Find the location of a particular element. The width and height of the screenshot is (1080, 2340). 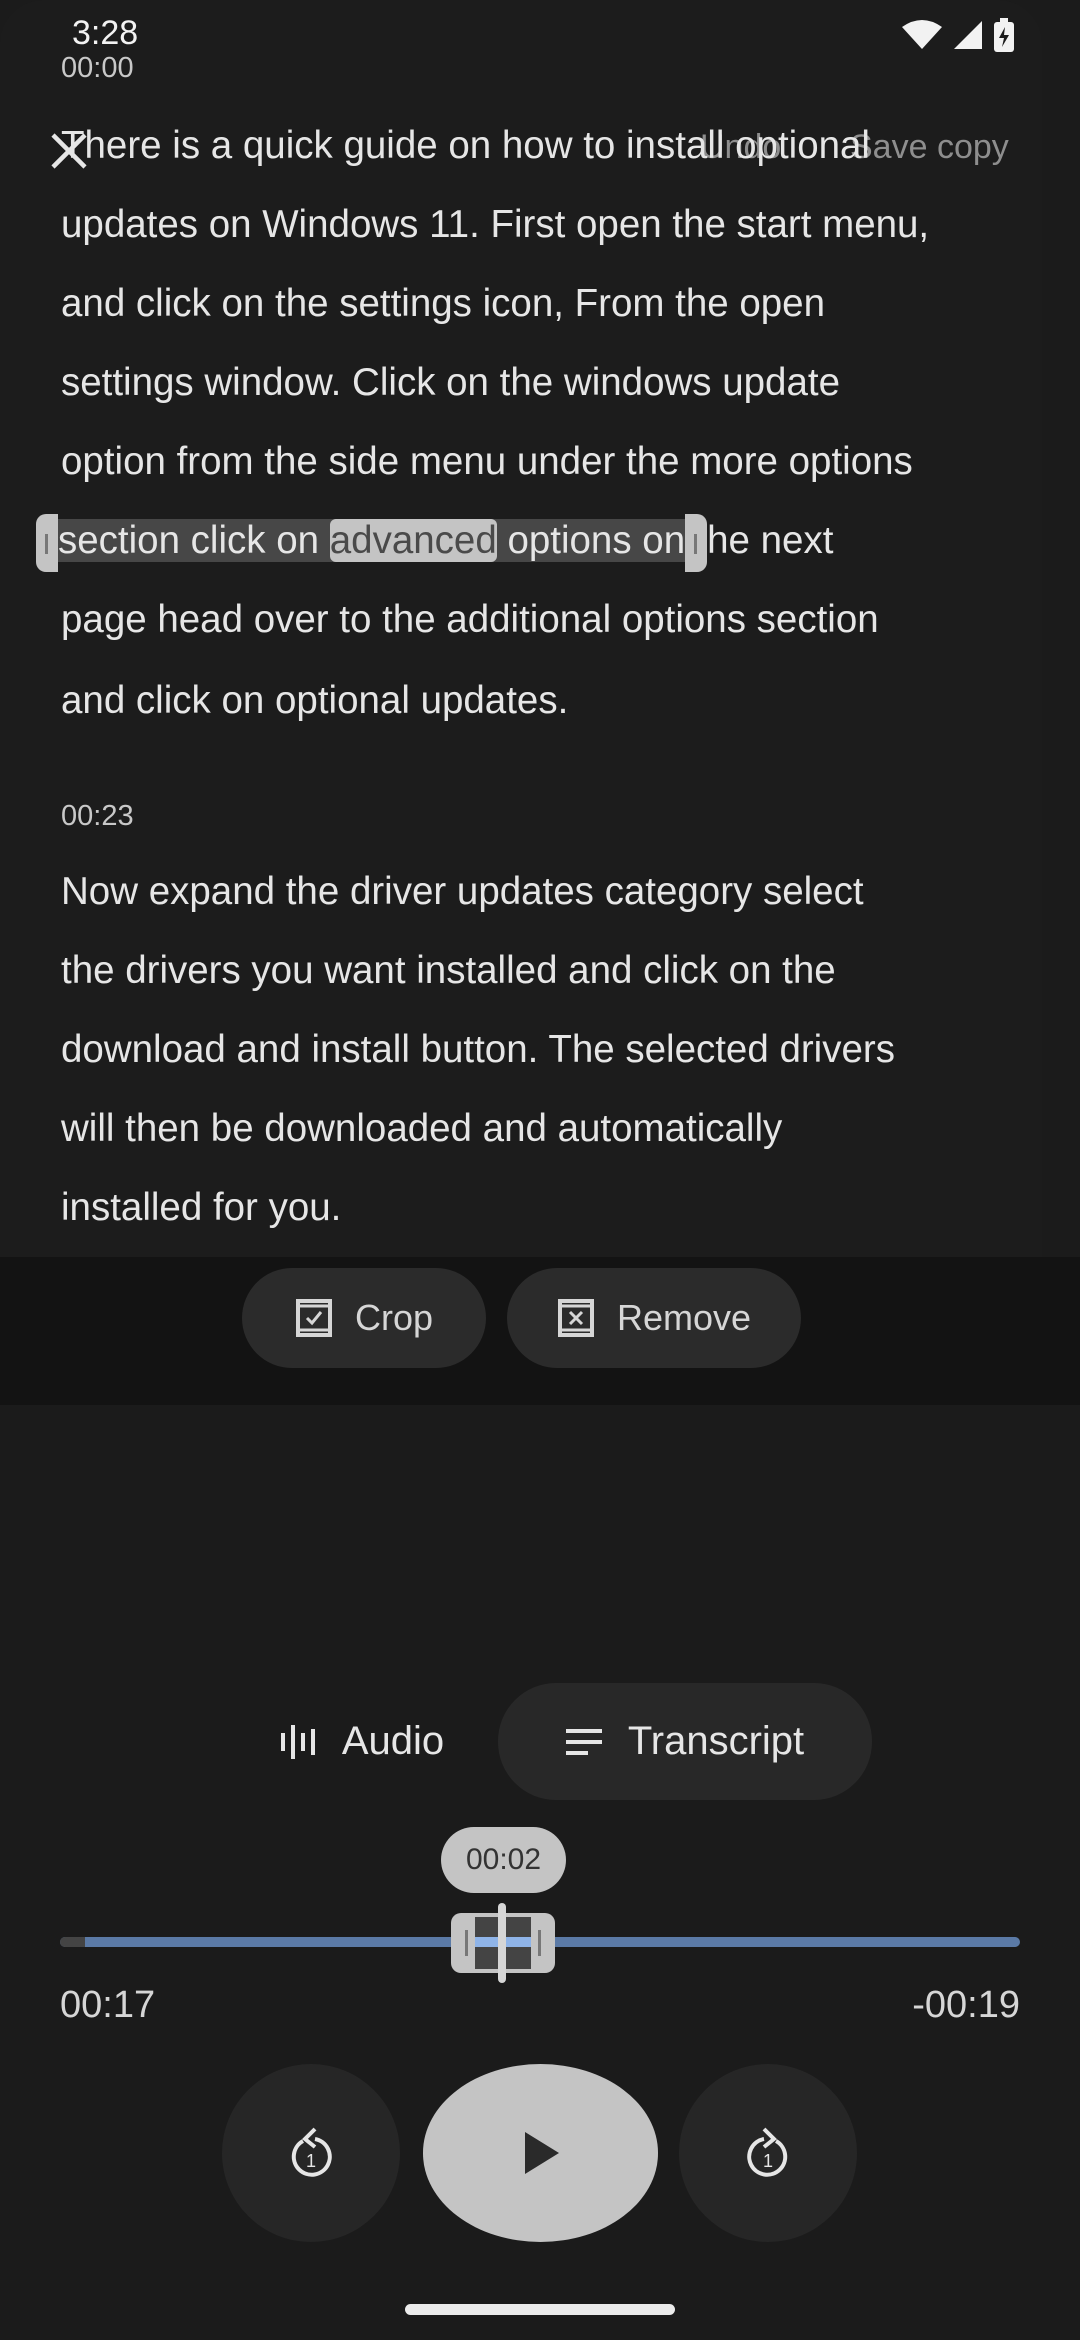

waveform-icon is located at coordinates (297, 1741).